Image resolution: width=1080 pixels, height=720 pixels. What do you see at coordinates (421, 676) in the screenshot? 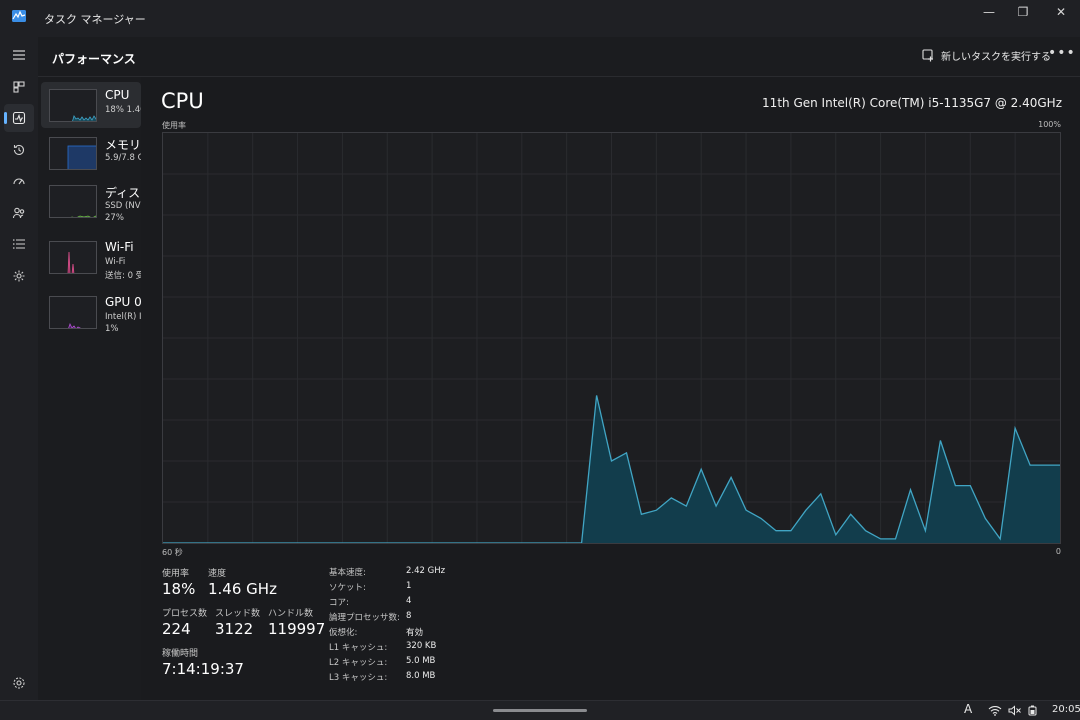
I see `spec-value: 8.0 MB` at bounding box center [421, 676].